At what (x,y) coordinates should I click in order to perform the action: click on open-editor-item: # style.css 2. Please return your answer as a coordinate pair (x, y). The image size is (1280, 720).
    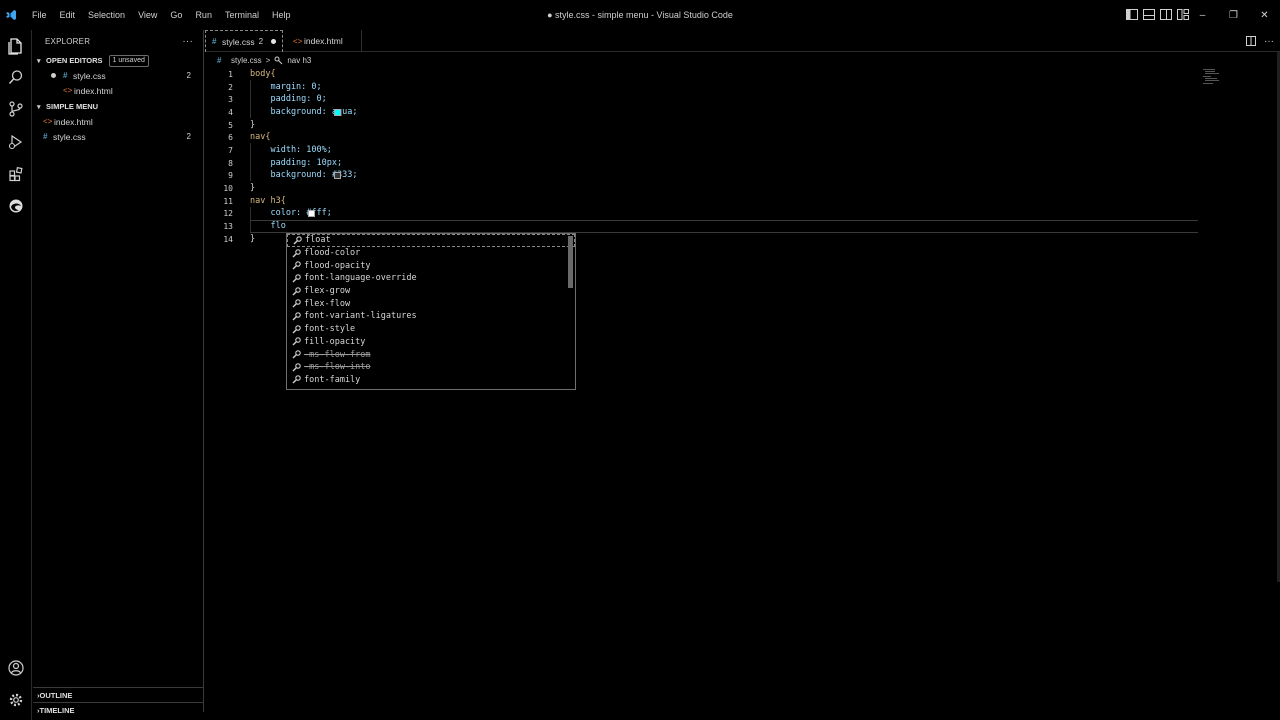
    Looking at the image, I should click on (118, 75).